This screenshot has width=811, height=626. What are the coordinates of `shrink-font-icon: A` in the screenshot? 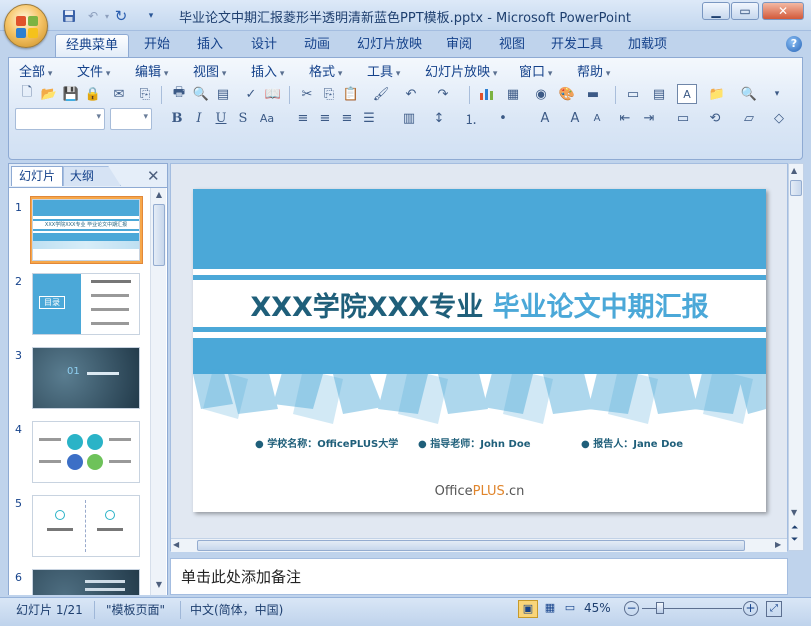 It's located at (597, 118).